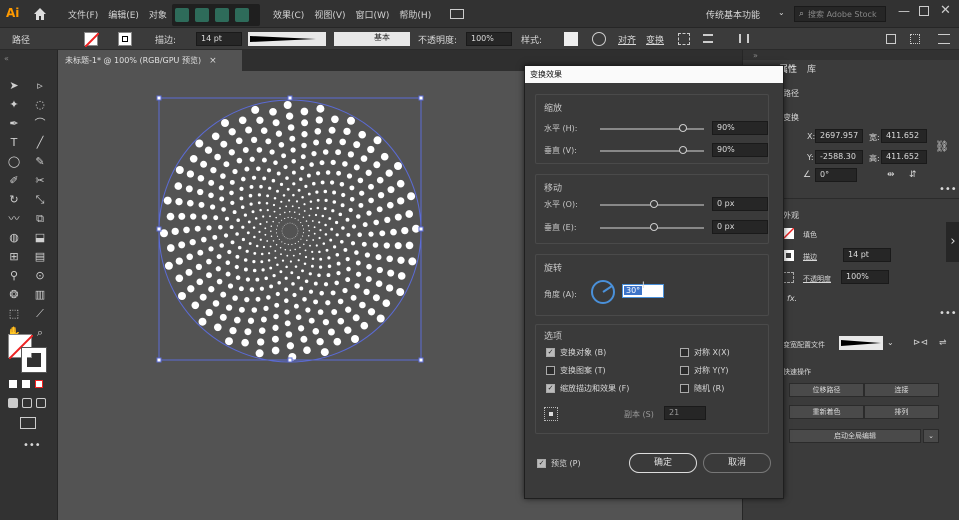  Describe the element at coordinates (683, 128) in the screenshot. I see `scale-h-thumb` at that location.